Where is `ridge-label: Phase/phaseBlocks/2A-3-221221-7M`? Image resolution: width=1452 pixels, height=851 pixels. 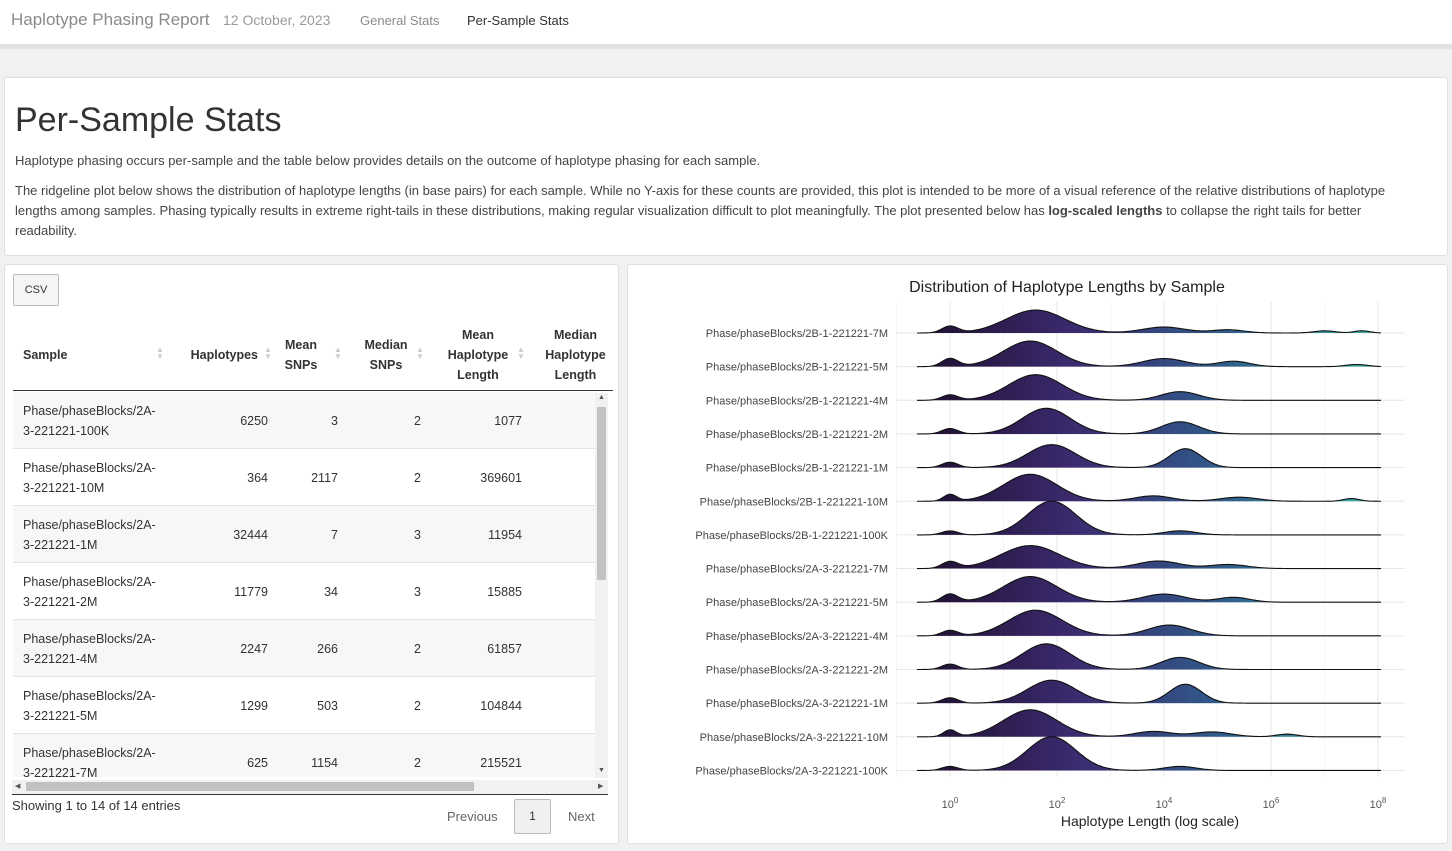
ridge-label: Phase/phaseBlocks/2A-3-221221-7M is located at coordinates (797, 570).